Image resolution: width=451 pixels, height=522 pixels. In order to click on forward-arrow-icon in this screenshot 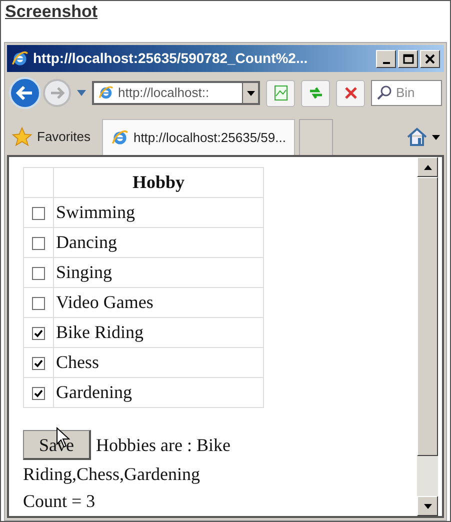, I will do `click(57, 93)`.